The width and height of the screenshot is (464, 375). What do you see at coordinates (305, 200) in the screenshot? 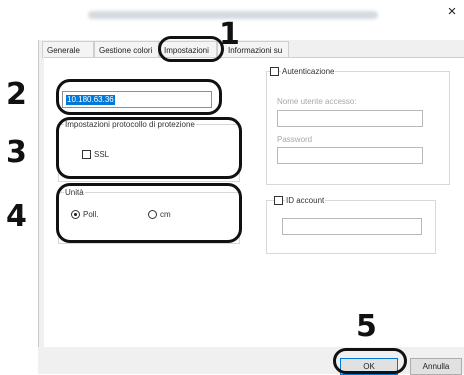
I see `id-account-title: ID account` at bounding box center [305, 200].